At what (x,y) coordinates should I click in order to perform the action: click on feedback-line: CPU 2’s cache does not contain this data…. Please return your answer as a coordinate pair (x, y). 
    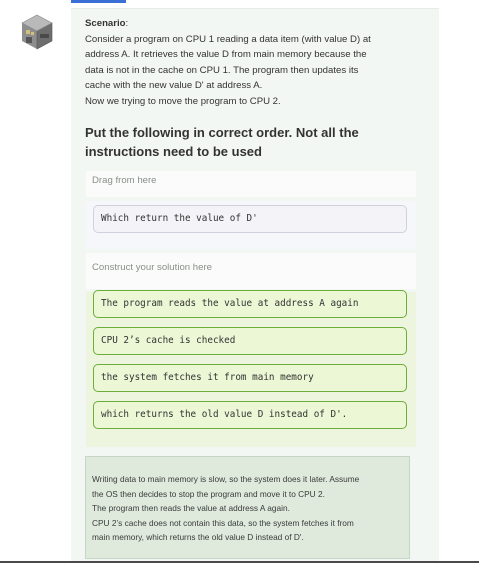
    Looking at the image, I should click on (223, 522).